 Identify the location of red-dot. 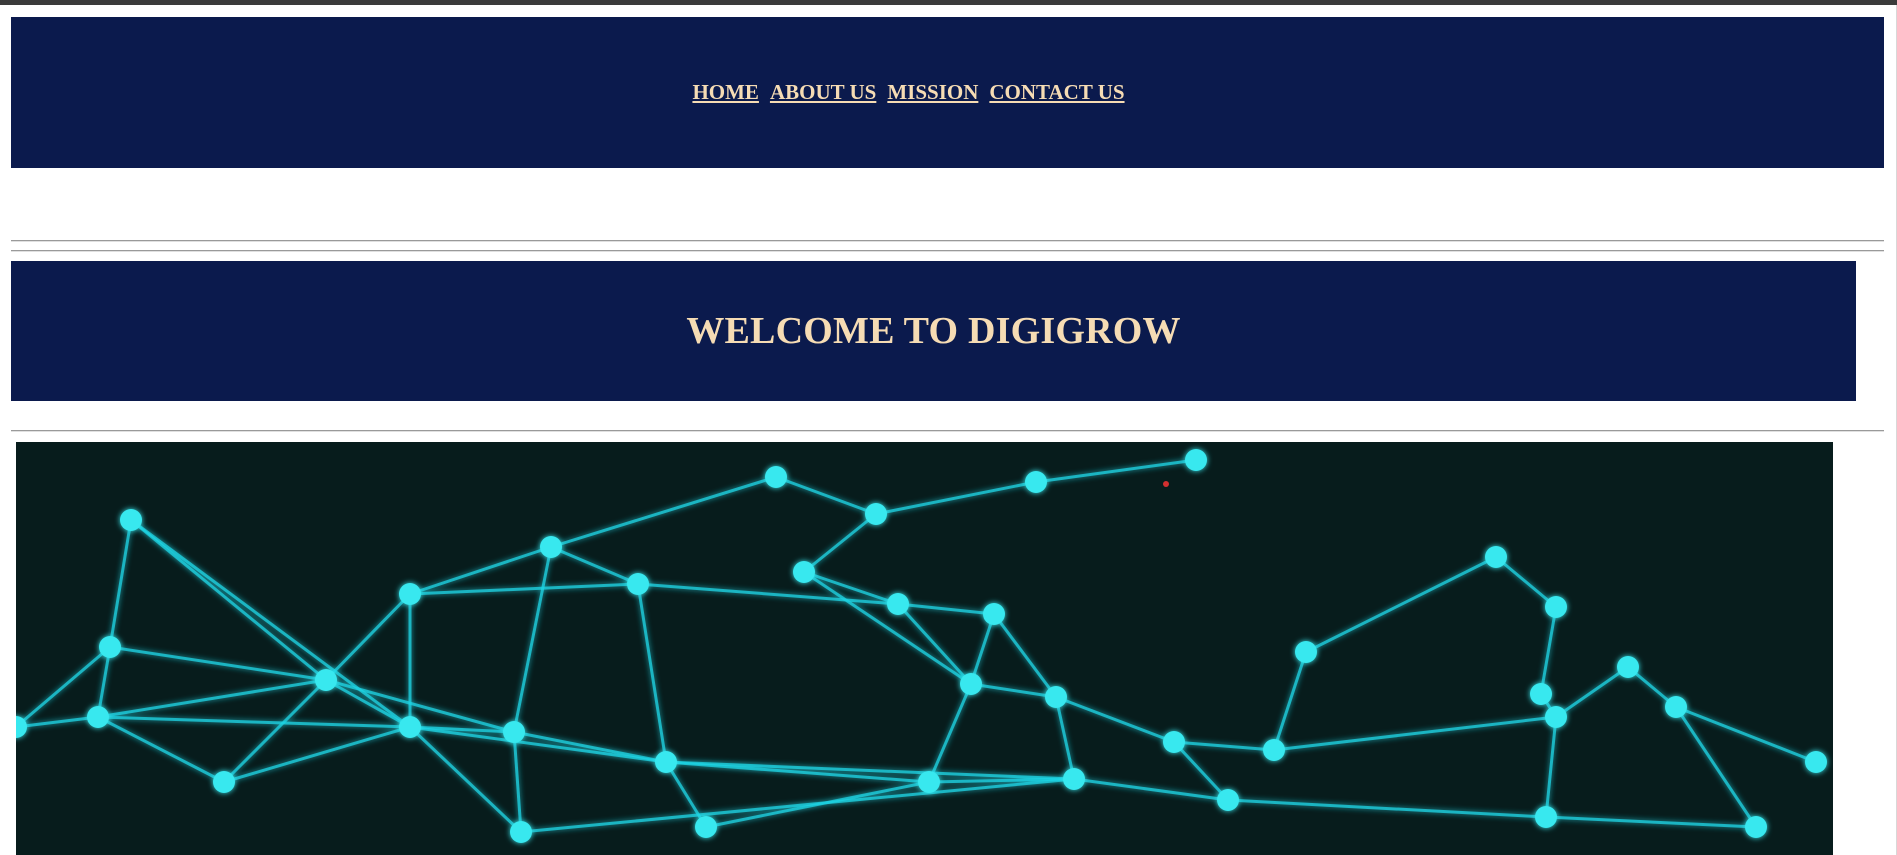
(1166, 484).